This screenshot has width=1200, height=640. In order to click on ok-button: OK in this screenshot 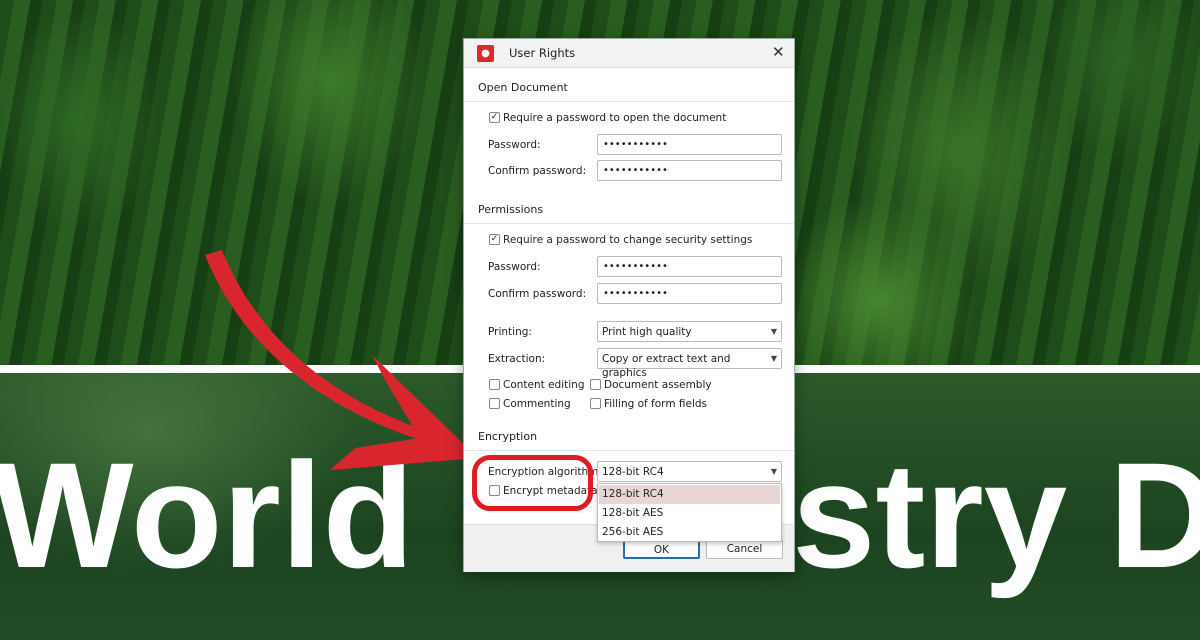, I will do `click(661, 549)`.